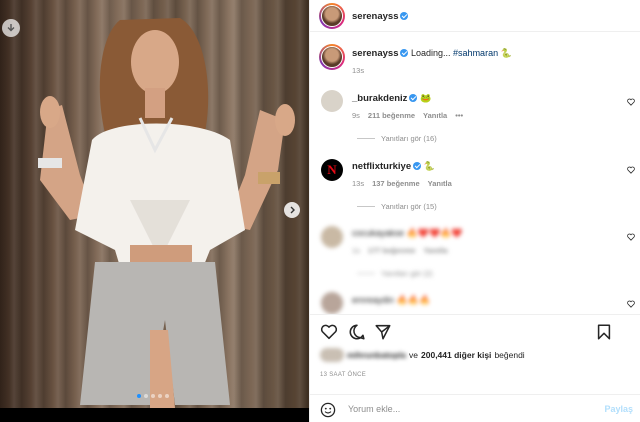 Image resolution: width=640 pixels, height=422 pixels. What do you see at coordinates (414, 355) in the screenshot?
I see `likes-joiner: ve` at bounding box center [414, 355].